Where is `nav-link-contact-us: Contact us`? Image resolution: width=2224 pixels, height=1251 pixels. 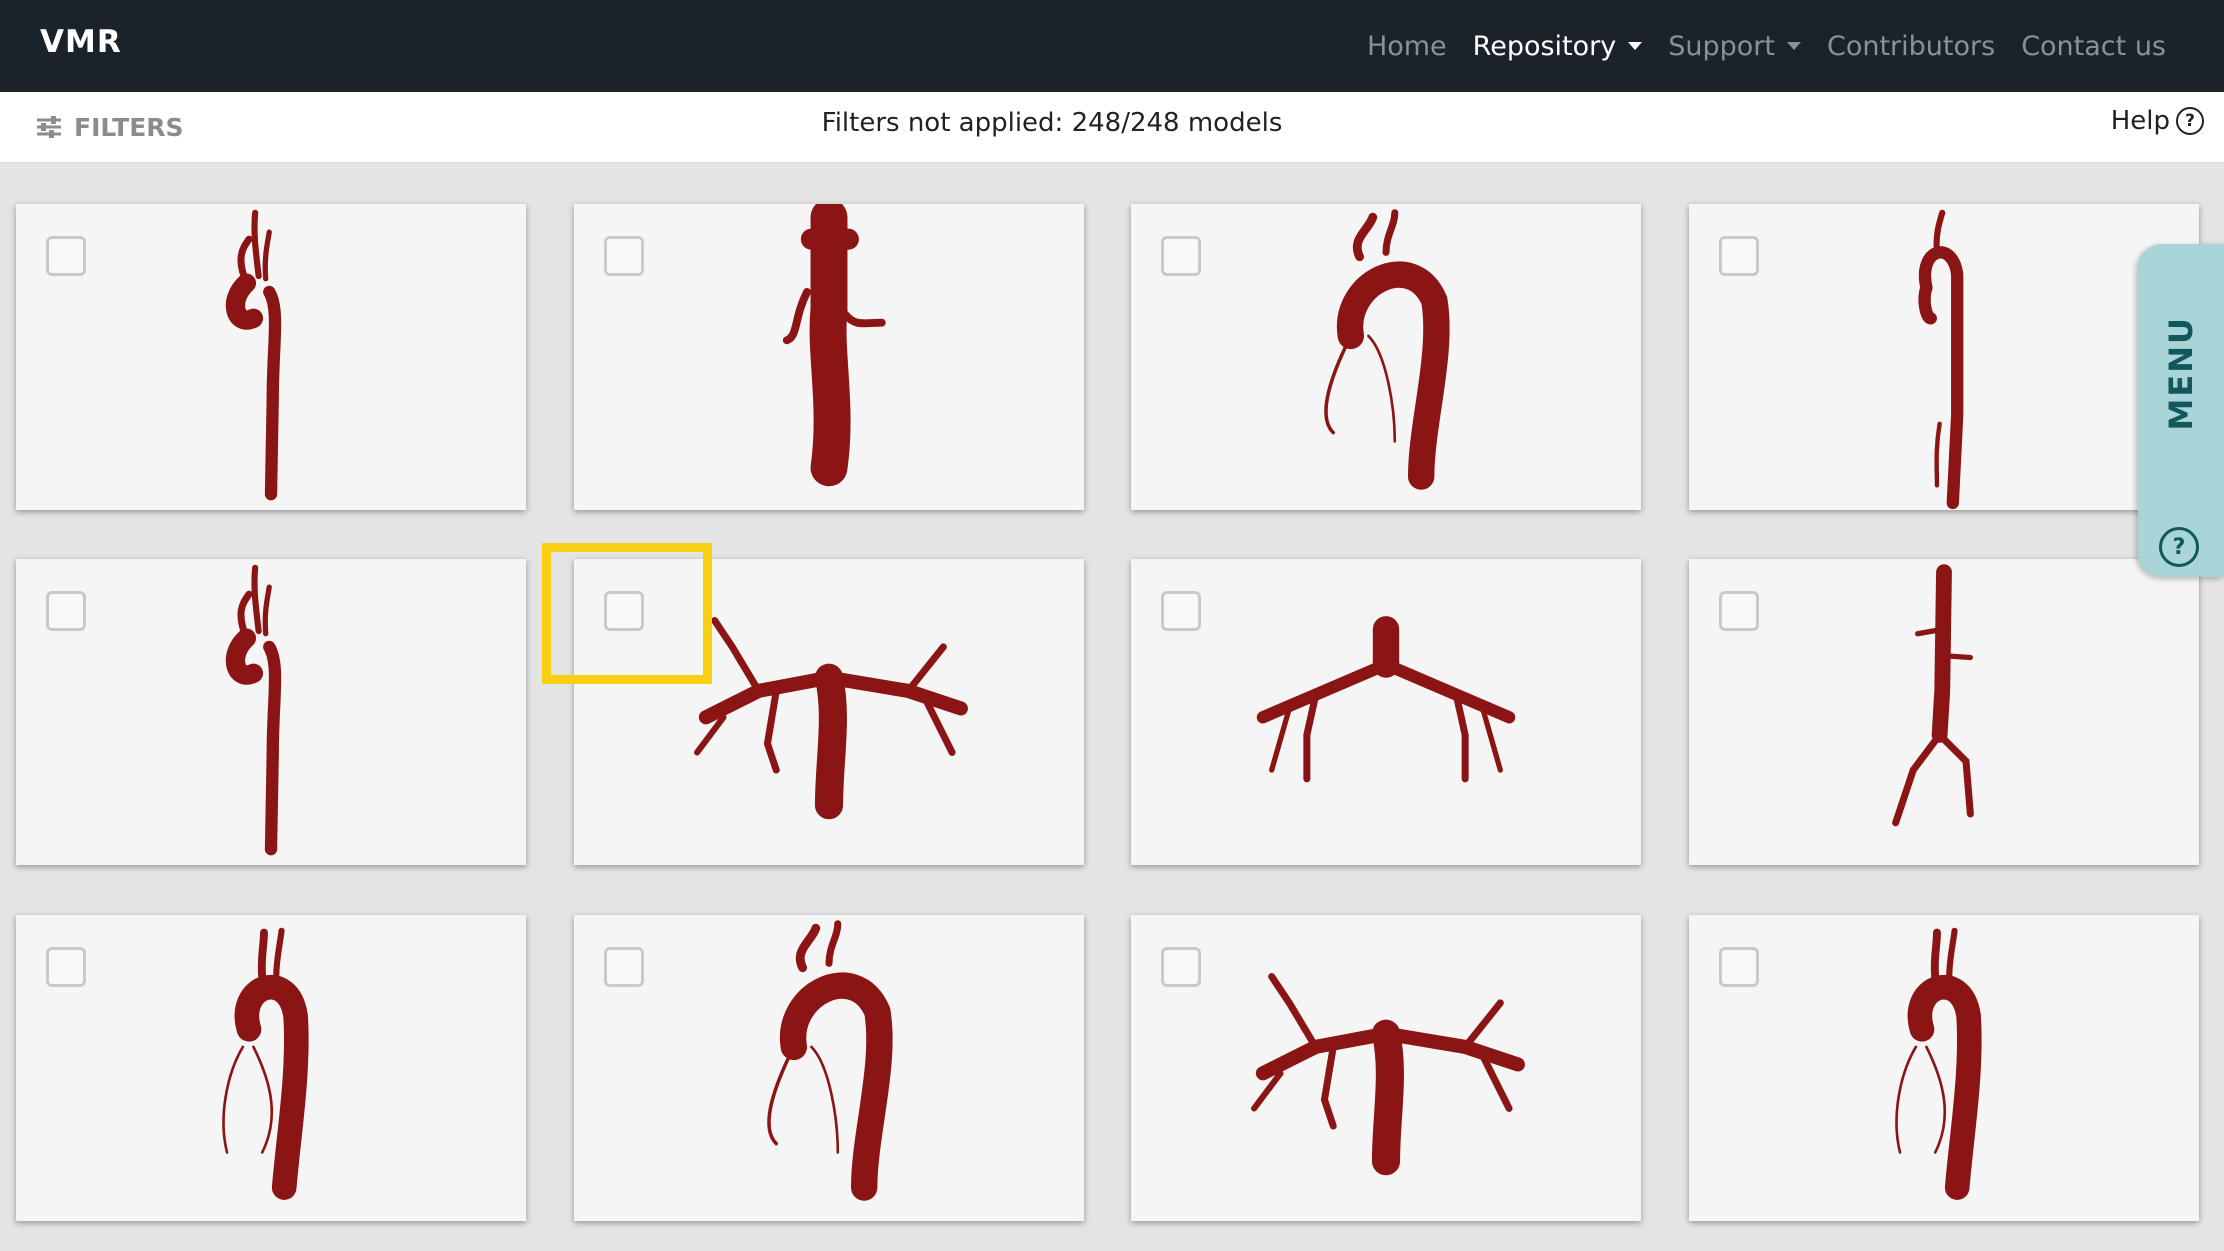 nav-link-contact-us: Contact us is located at coordinates (2093, 46).